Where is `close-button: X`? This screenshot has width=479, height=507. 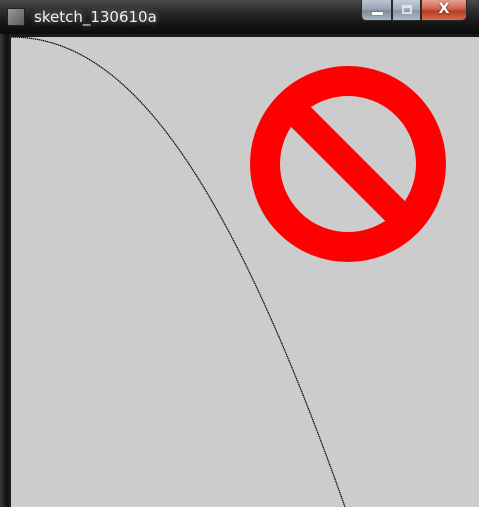
close-button: X is located at coordinates (444, 10).